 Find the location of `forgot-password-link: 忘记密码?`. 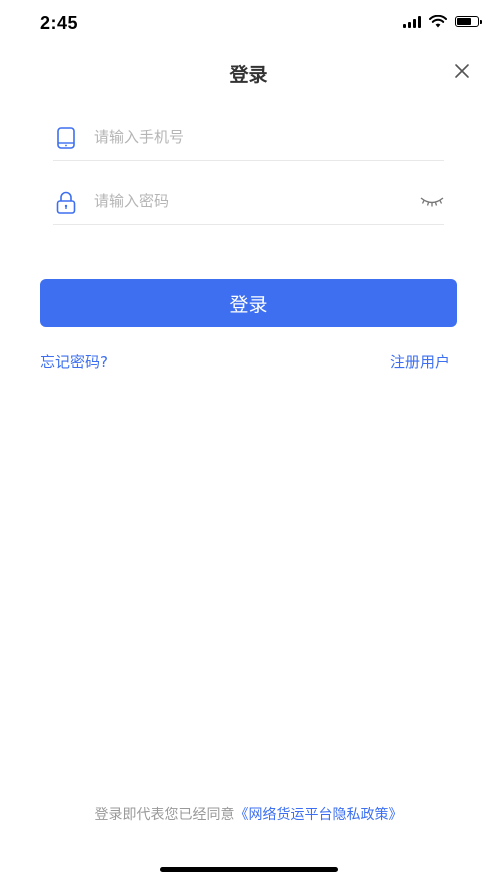

forgot-password-link: 忘记密码? is located at coordinates (74, 361).